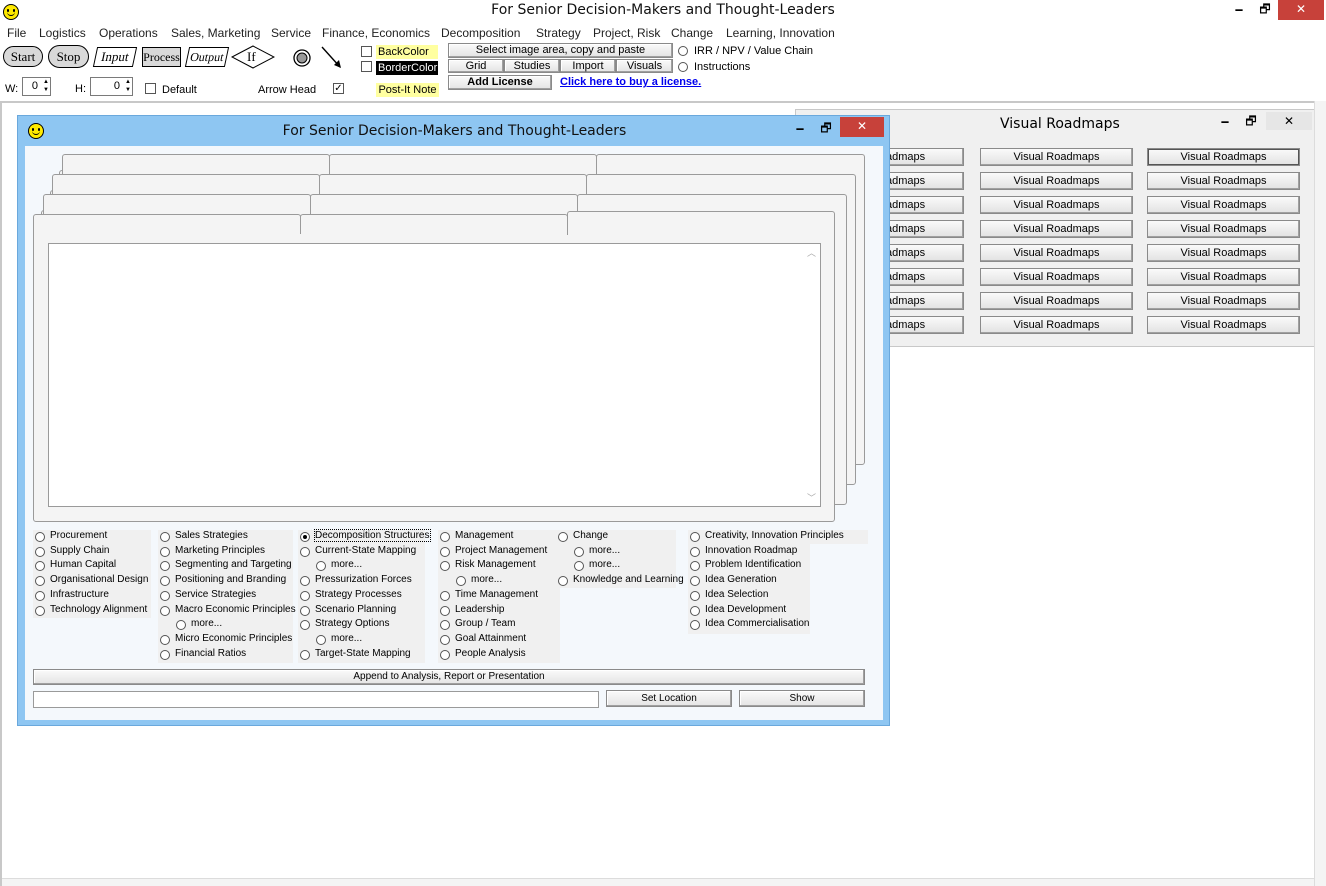  I want to click on menu-operations: Operations, so click(128, 33).